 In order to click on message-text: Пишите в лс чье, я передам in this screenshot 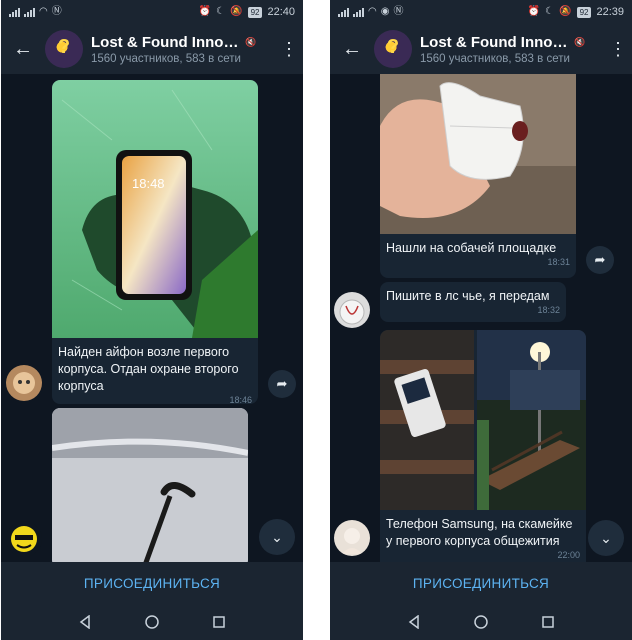, I will do `click(468, 296)`.